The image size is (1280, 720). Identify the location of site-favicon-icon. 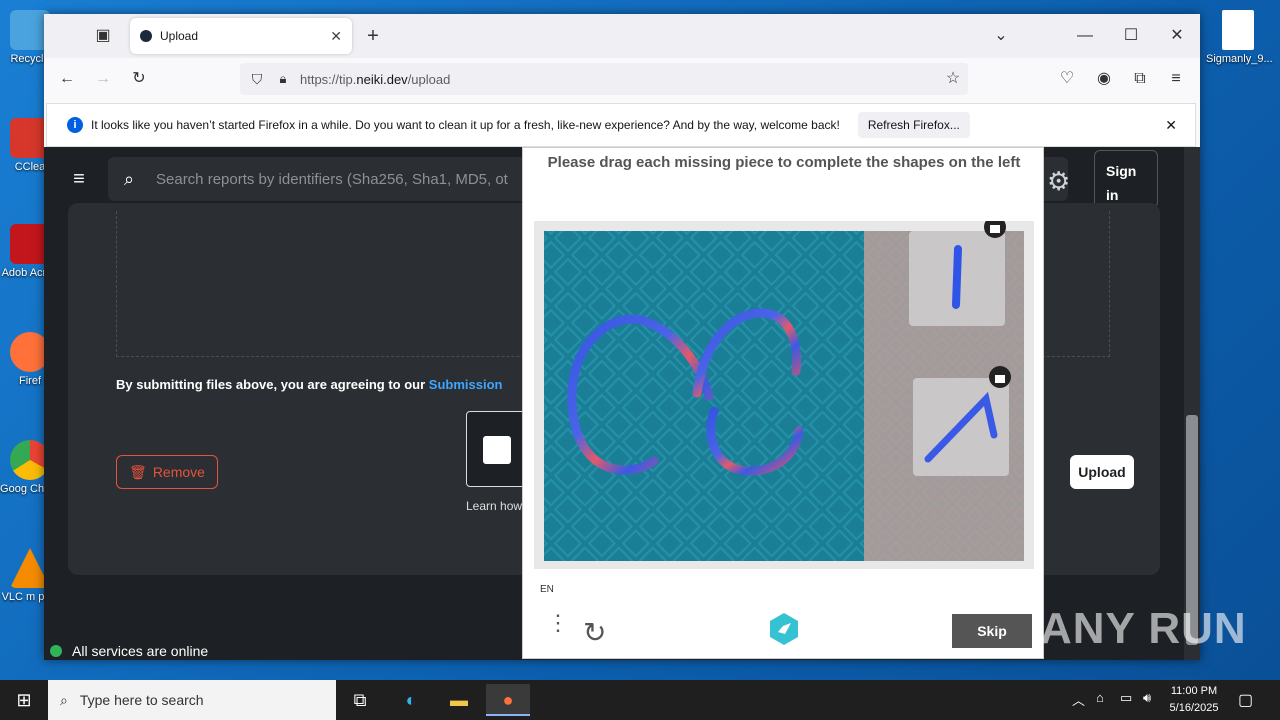
(146, 36).